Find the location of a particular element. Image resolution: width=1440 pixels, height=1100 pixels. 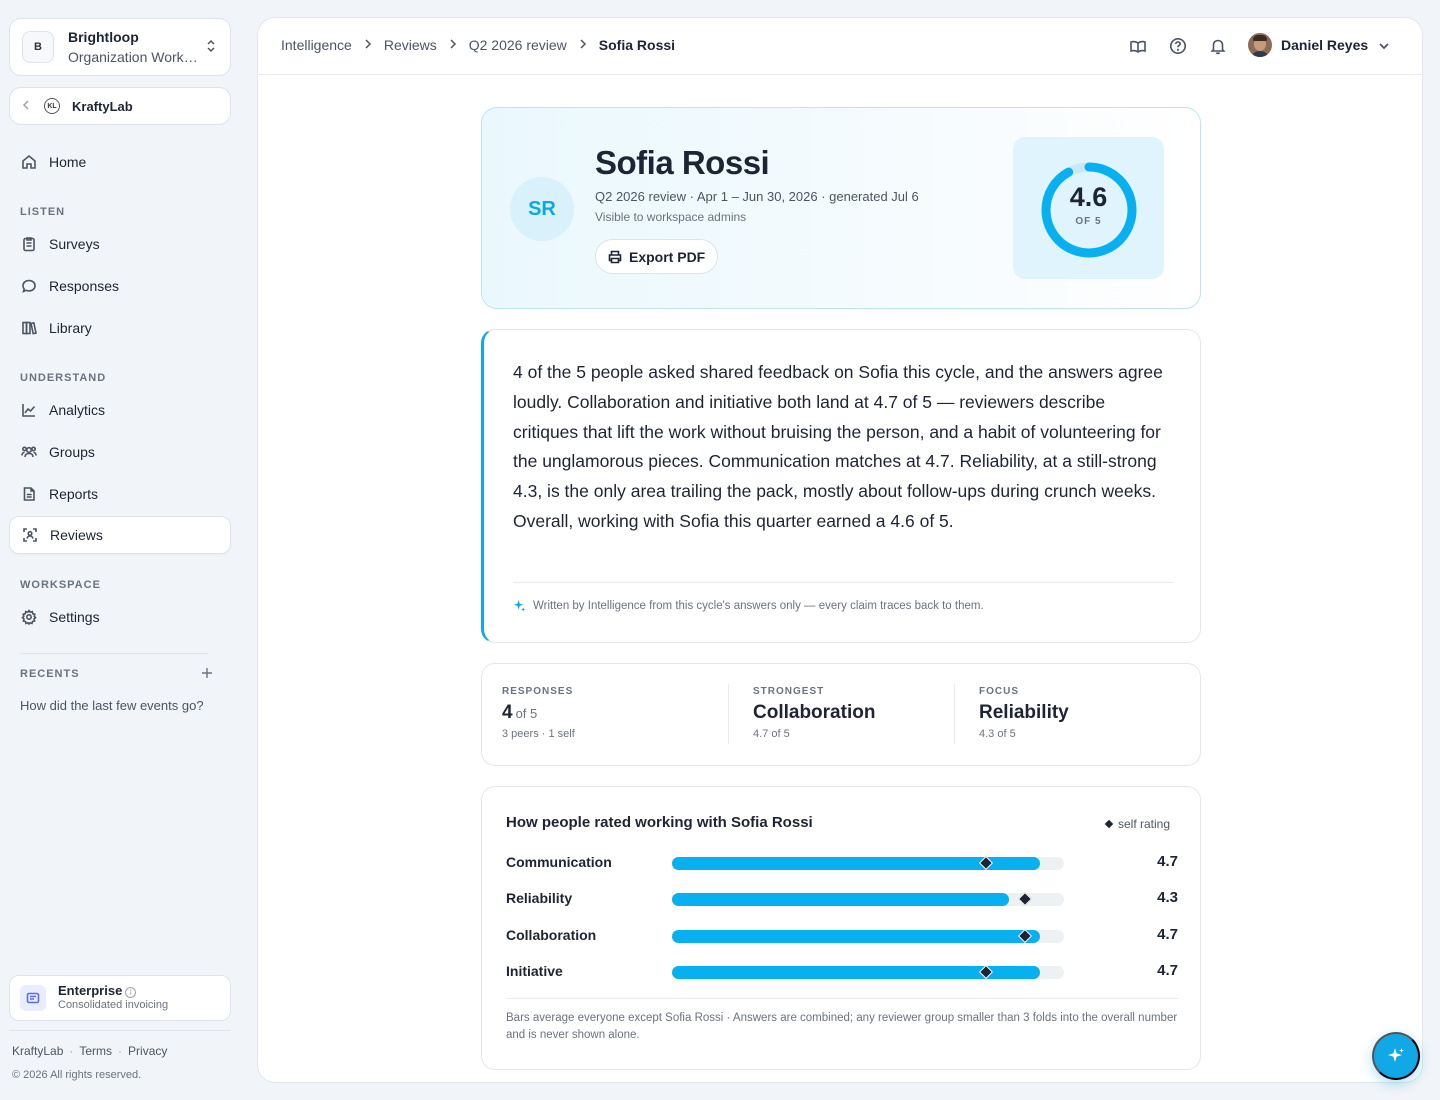

nav-settings: Settings is located at coordinates (120, 617).